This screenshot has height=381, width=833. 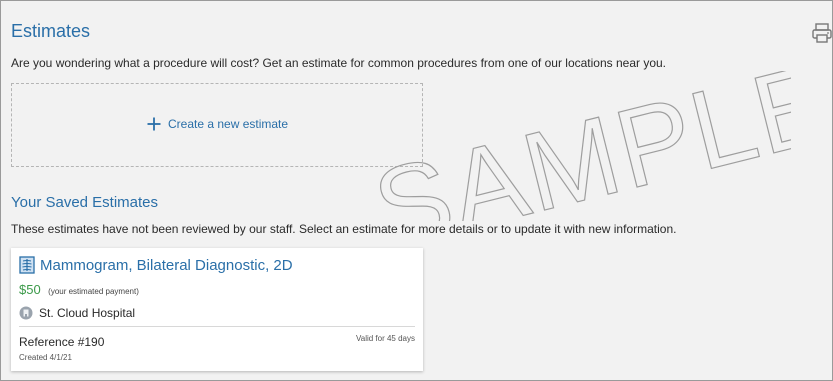 I want to click on hospital-icon, so click(x=26, y=313).